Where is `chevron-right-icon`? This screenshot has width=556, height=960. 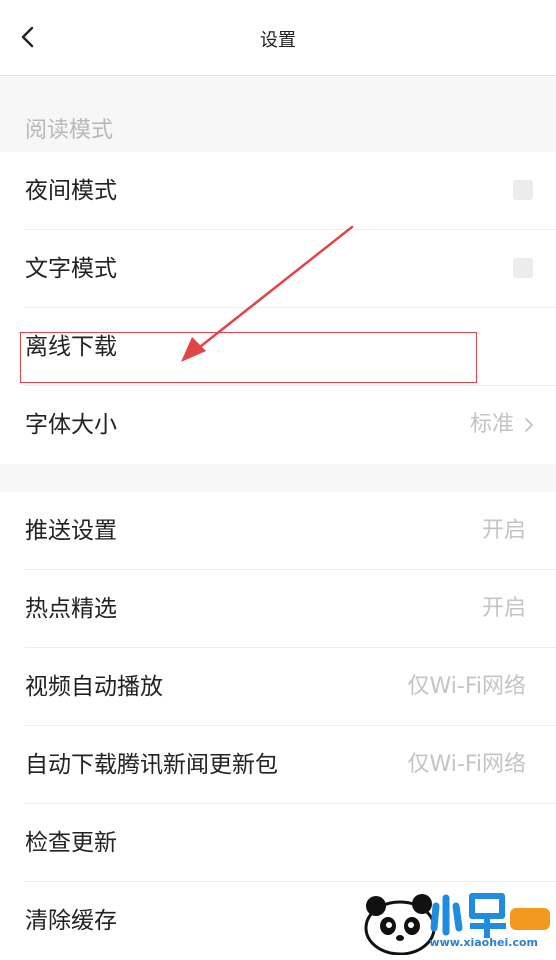
chevron-right-icon is located at coordinates (529, 425).